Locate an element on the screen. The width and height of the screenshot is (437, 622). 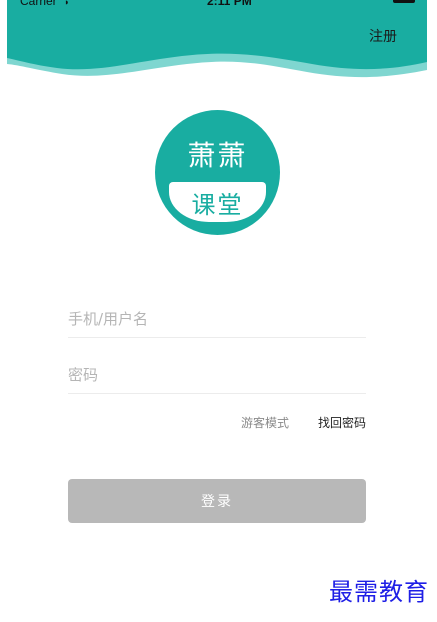
username-field-wrapper is located at coordinates (217, 319).